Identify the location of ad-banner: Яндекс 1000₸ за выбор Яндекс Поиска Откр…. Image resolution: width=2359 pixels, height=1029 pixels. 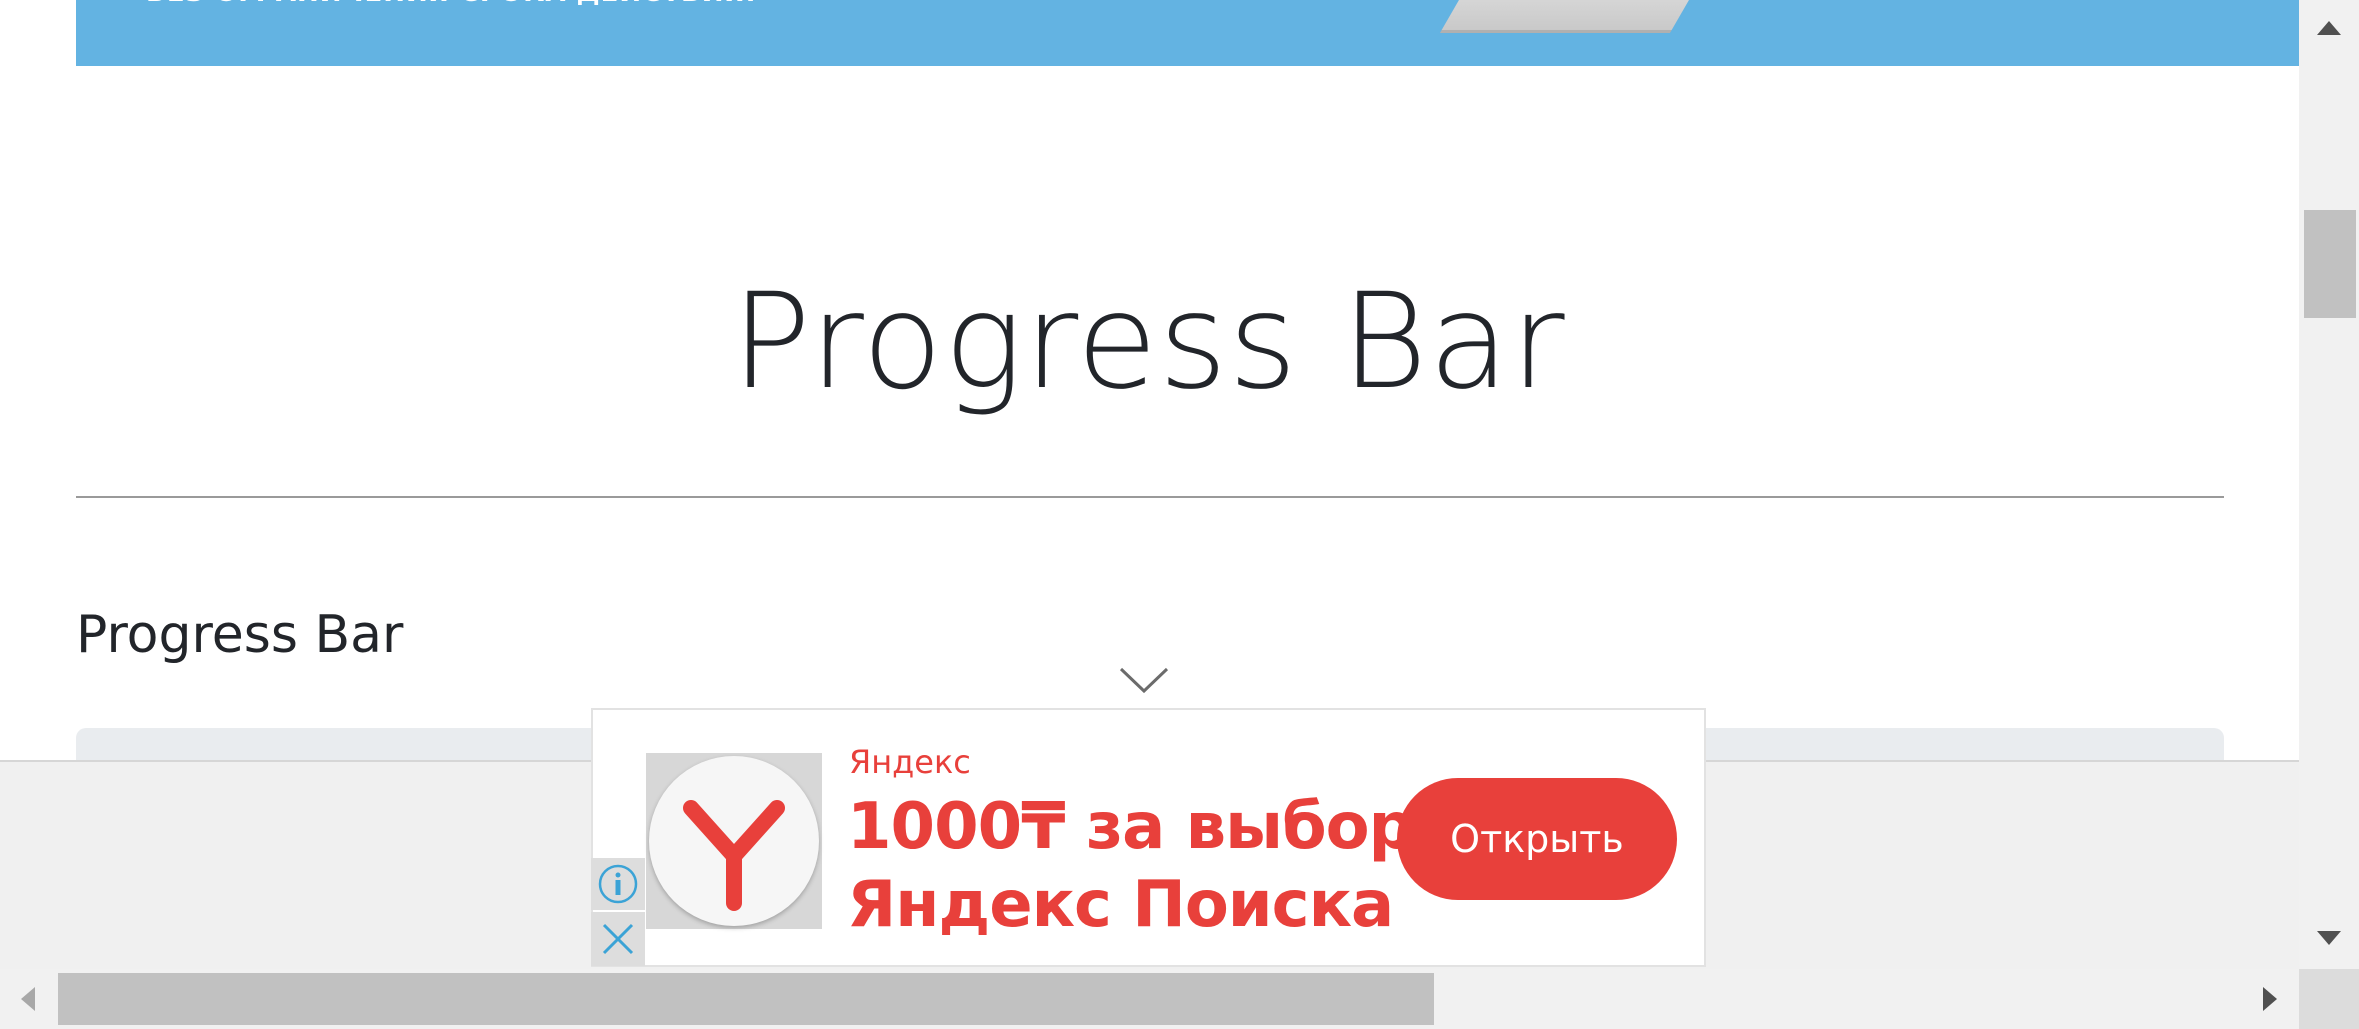
(1148, 837).